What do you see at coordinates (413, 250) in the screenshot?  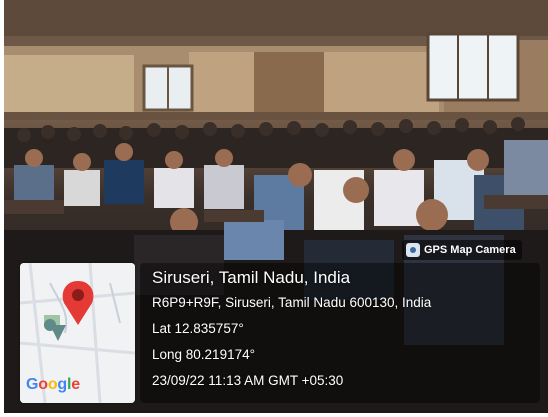 I see `camera-icon` at bounding box center [413, 250].